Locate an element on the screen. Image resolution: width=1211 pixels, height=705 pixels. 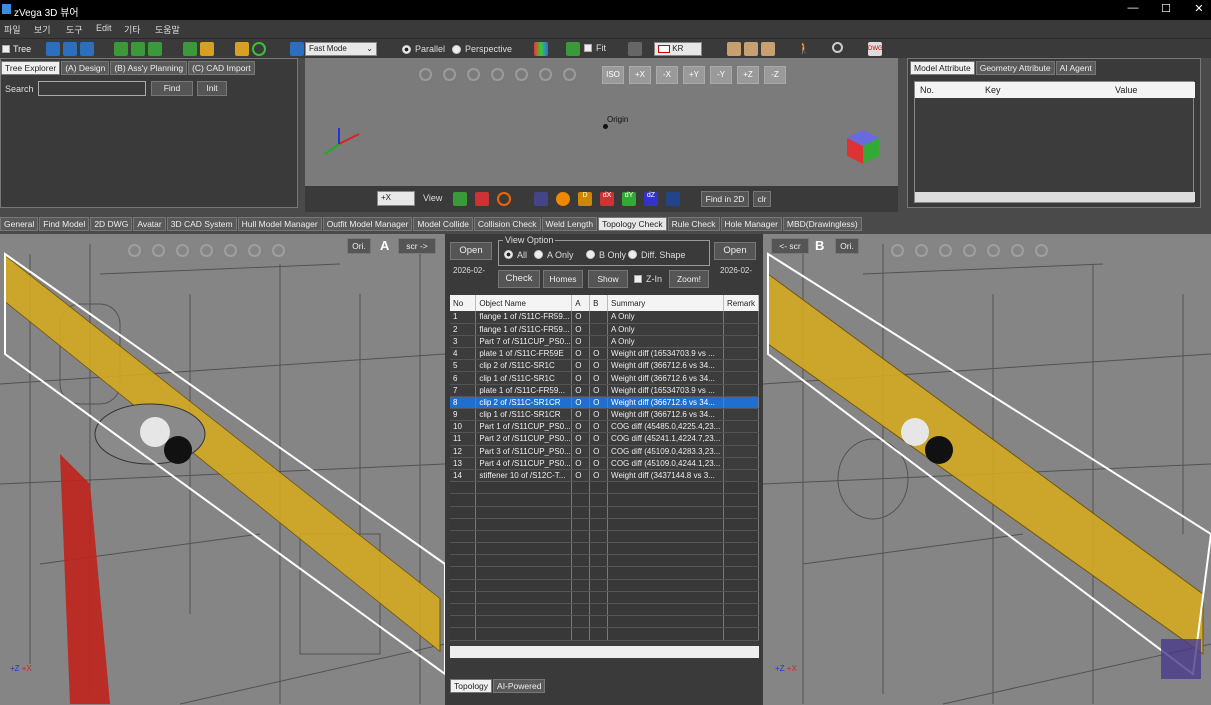
fit-checkbox is located at coordinates (588, 48).